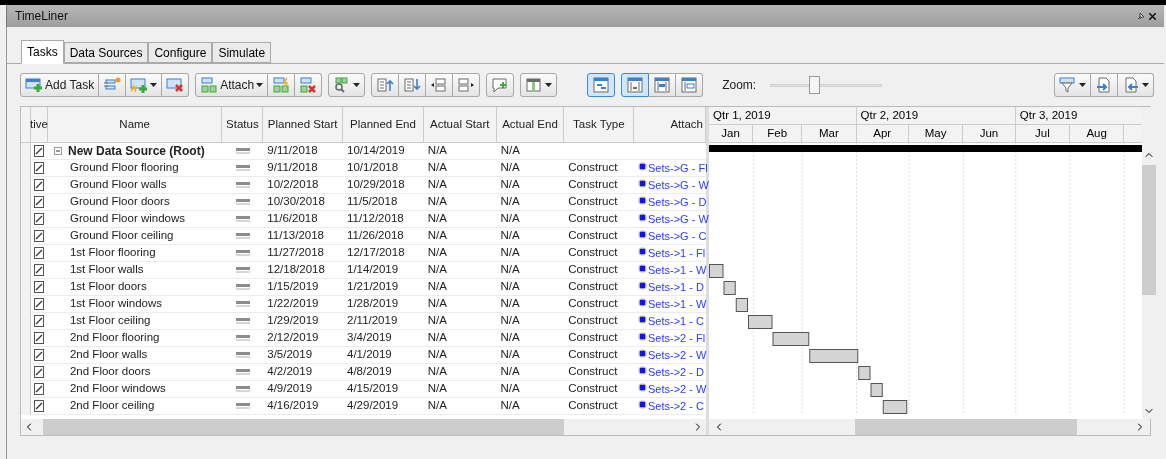 Image resolution: width=1166 pixels, height=459 pixels. What do you see at coordinates (676, 321) in the screenshot?
I see `attachment-link: Sets->1 - C` at bounding box center [676, 321].